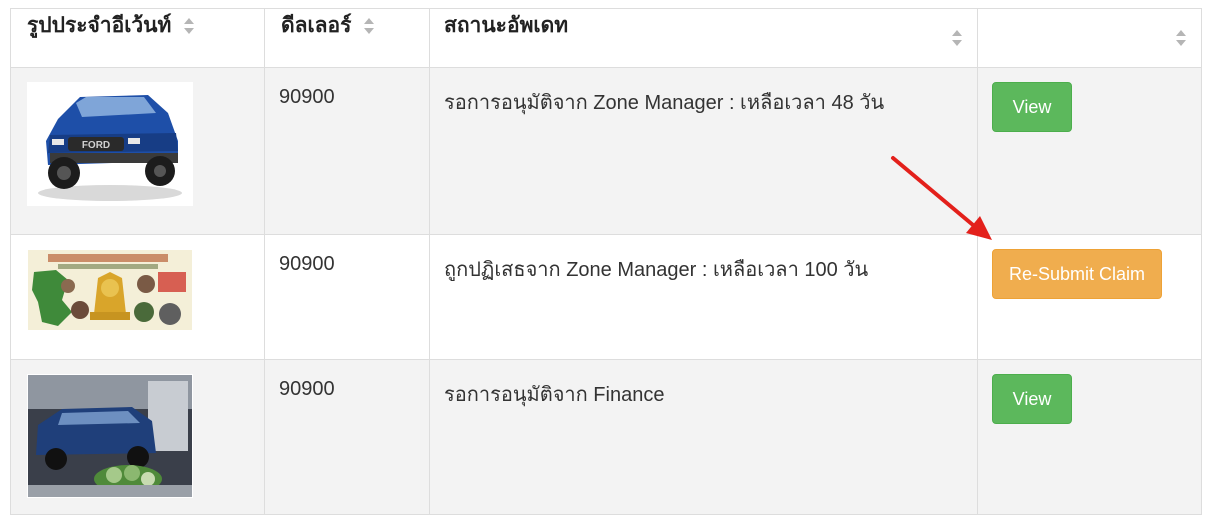  I want to click on blue-pickup-truck-photo: FORD, so click(110, 144).